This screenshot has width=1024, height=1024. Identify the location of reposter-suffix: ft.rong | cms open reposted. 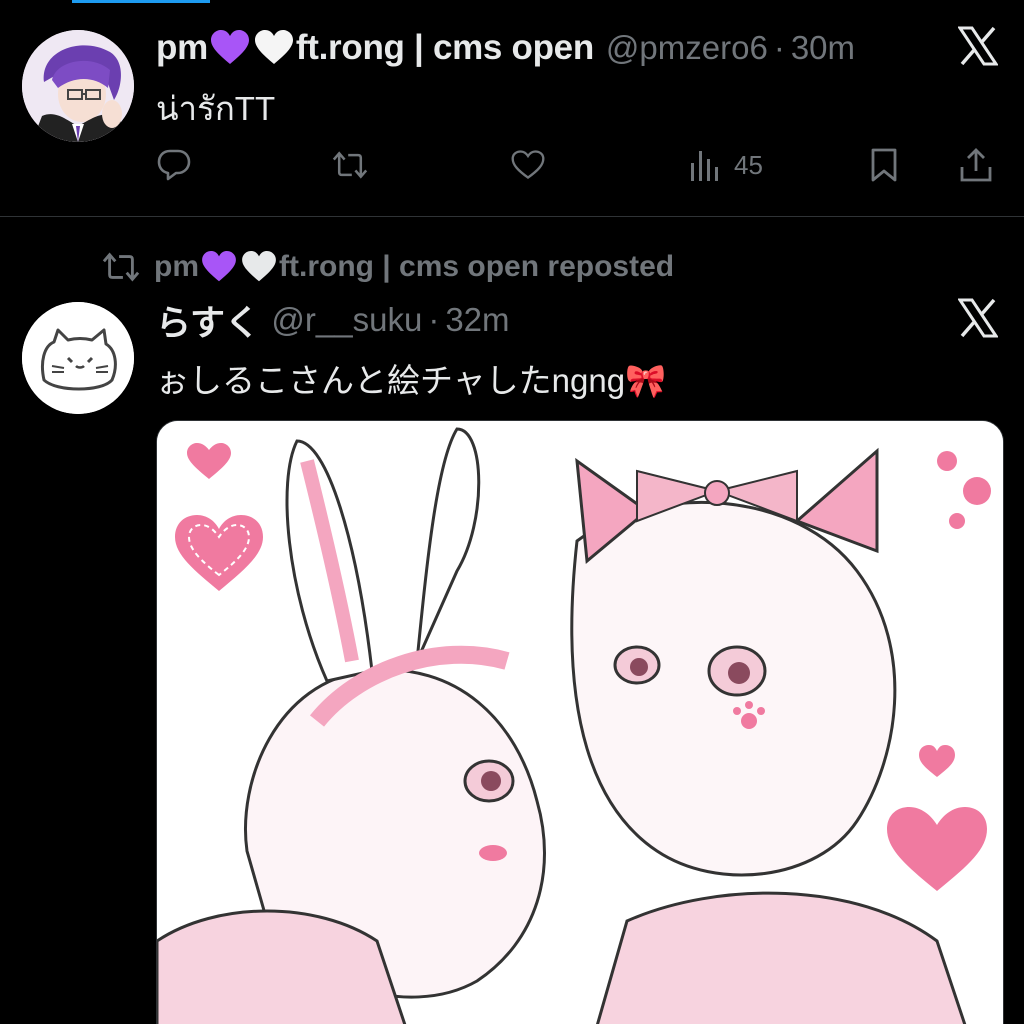
(477, 266).